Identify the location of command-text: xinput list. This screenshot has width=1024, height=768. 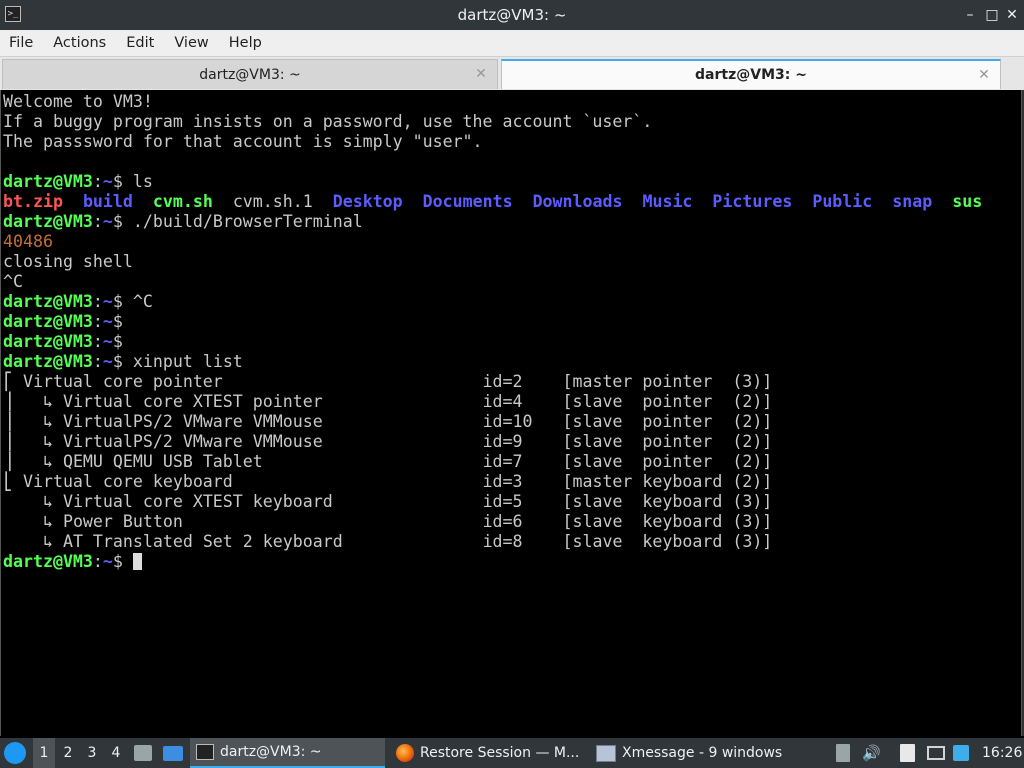
(187, 361).